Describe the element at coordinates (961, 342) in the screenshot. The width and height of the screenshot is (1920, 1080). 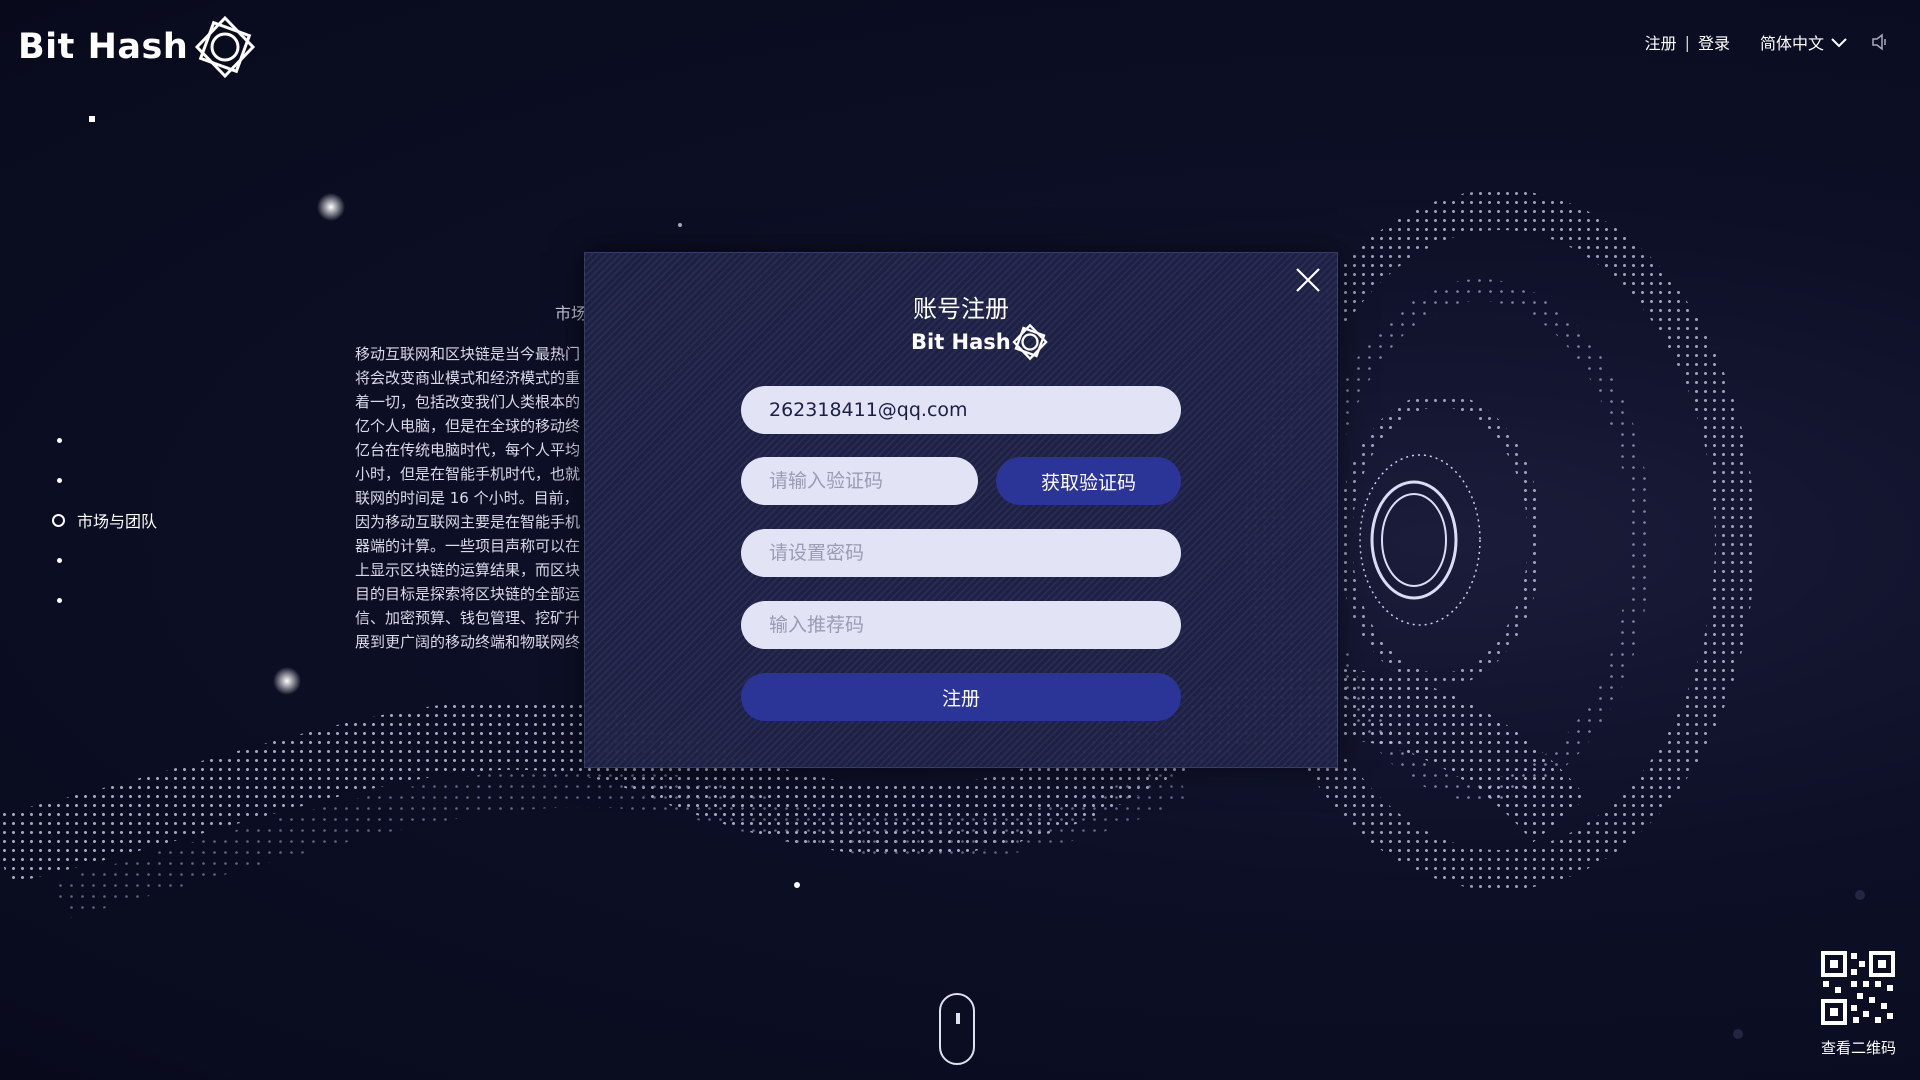
I see `modal-brand-name: Bit Hash` at that location.